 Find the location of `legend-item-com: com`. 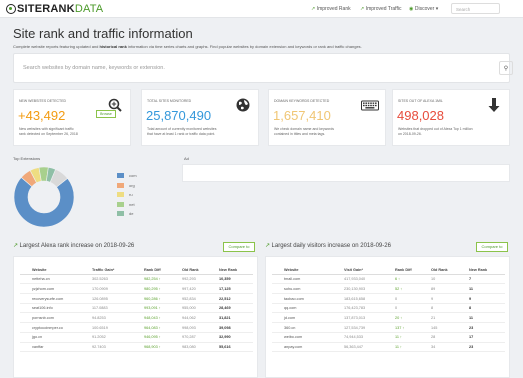

legend-item-com: com is located at coordinates (127, 176).